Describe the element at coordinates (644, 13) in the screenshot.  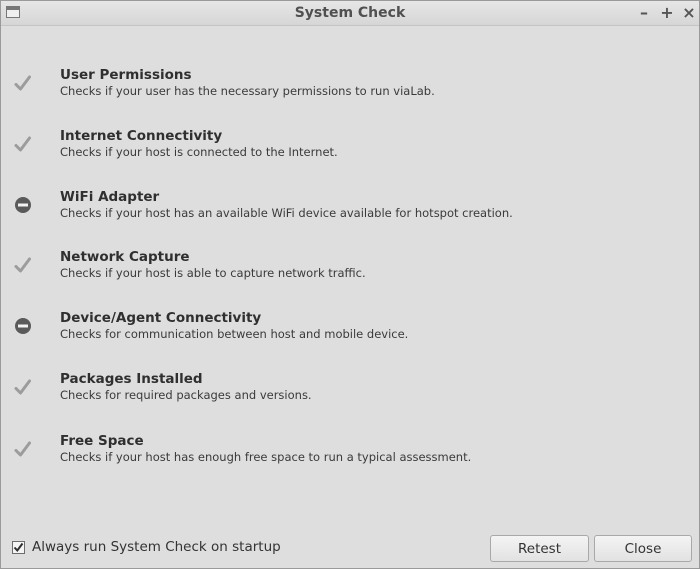
I see `minimize-button: –` at that location.